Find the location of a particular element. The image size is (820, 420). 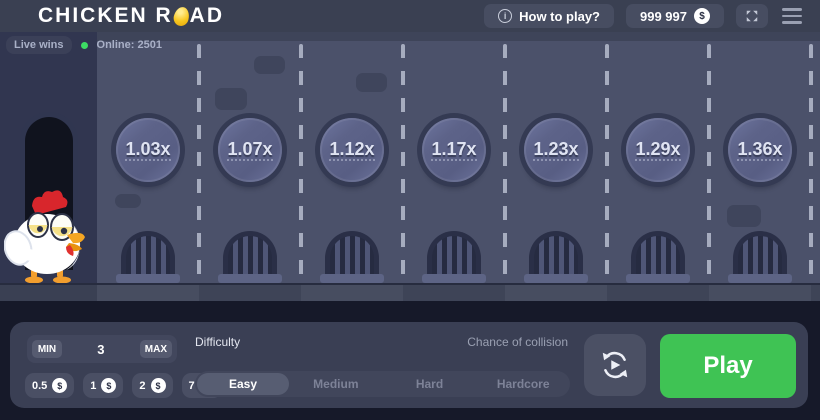

autoplay-button is located at coordinates (615, 365).